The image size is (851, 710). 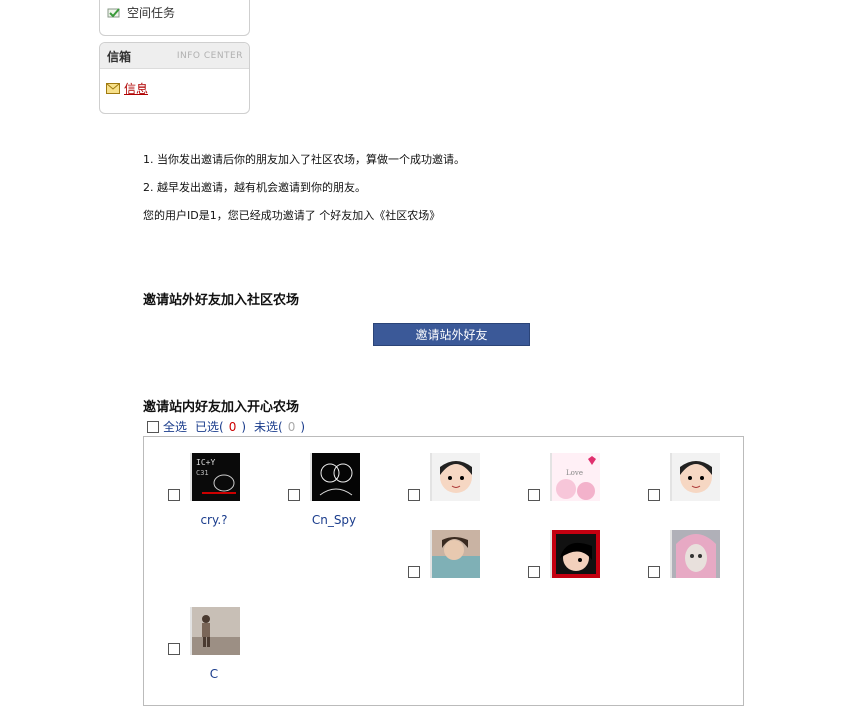 I want to click on svg-text: IC+Y, so click(x=205, y=462).